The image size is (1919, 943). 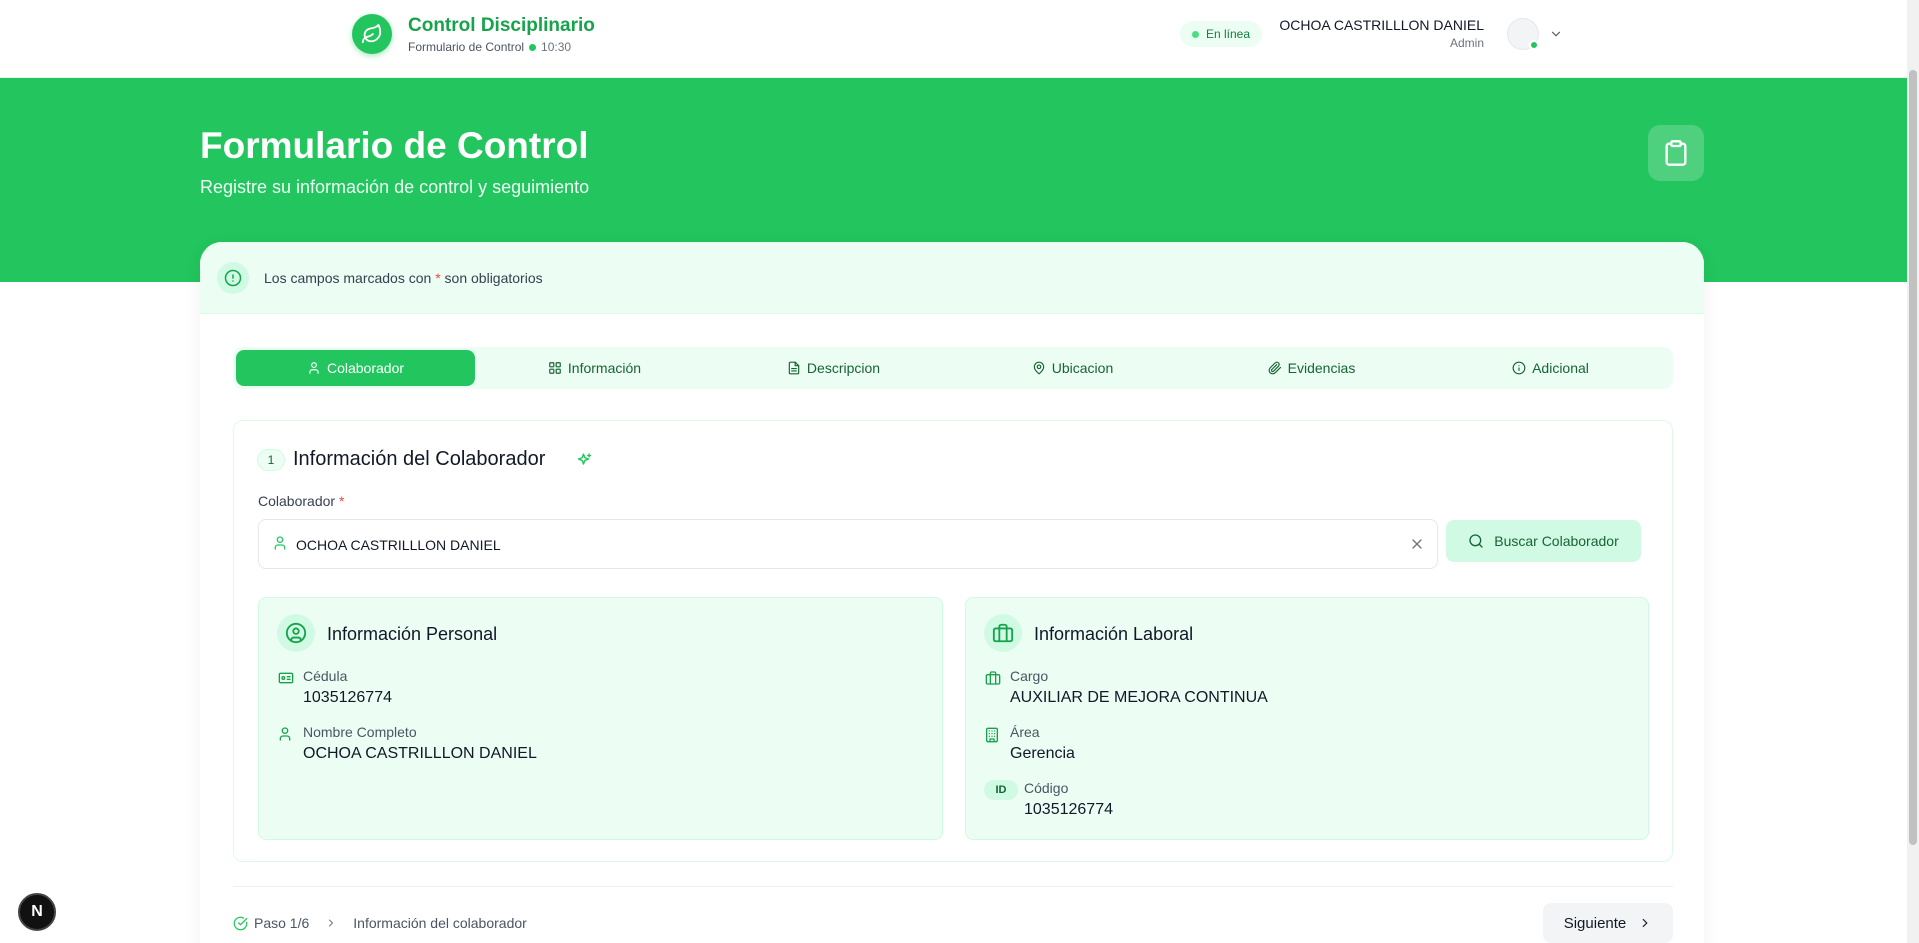 I want to click on colaborador-field, so click(x=848, y=544).